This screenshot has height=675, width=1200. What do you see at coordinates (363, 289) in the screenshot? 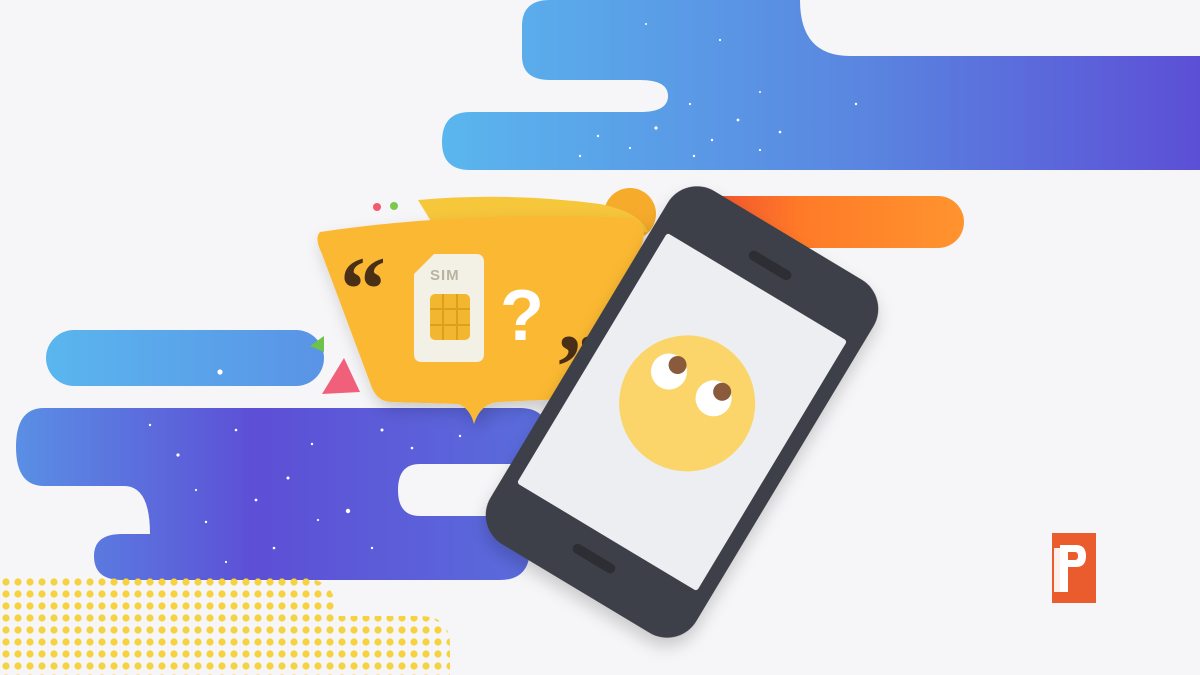
I see `open-quote-mark: “` at bounding box center [363, 289].